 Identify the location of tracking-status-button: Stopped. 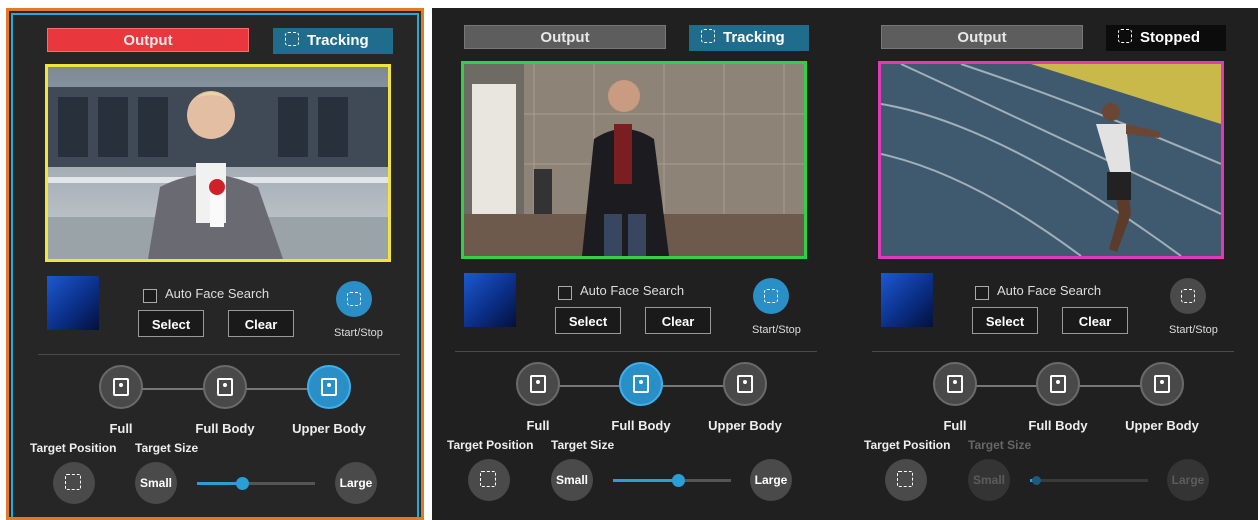
(1166, 38).